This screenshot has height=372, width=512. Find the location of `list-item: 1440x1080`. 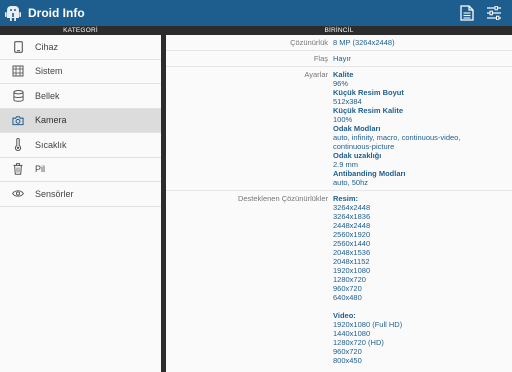

list-item: 1440x1080 is located at coordinates (352, 333).